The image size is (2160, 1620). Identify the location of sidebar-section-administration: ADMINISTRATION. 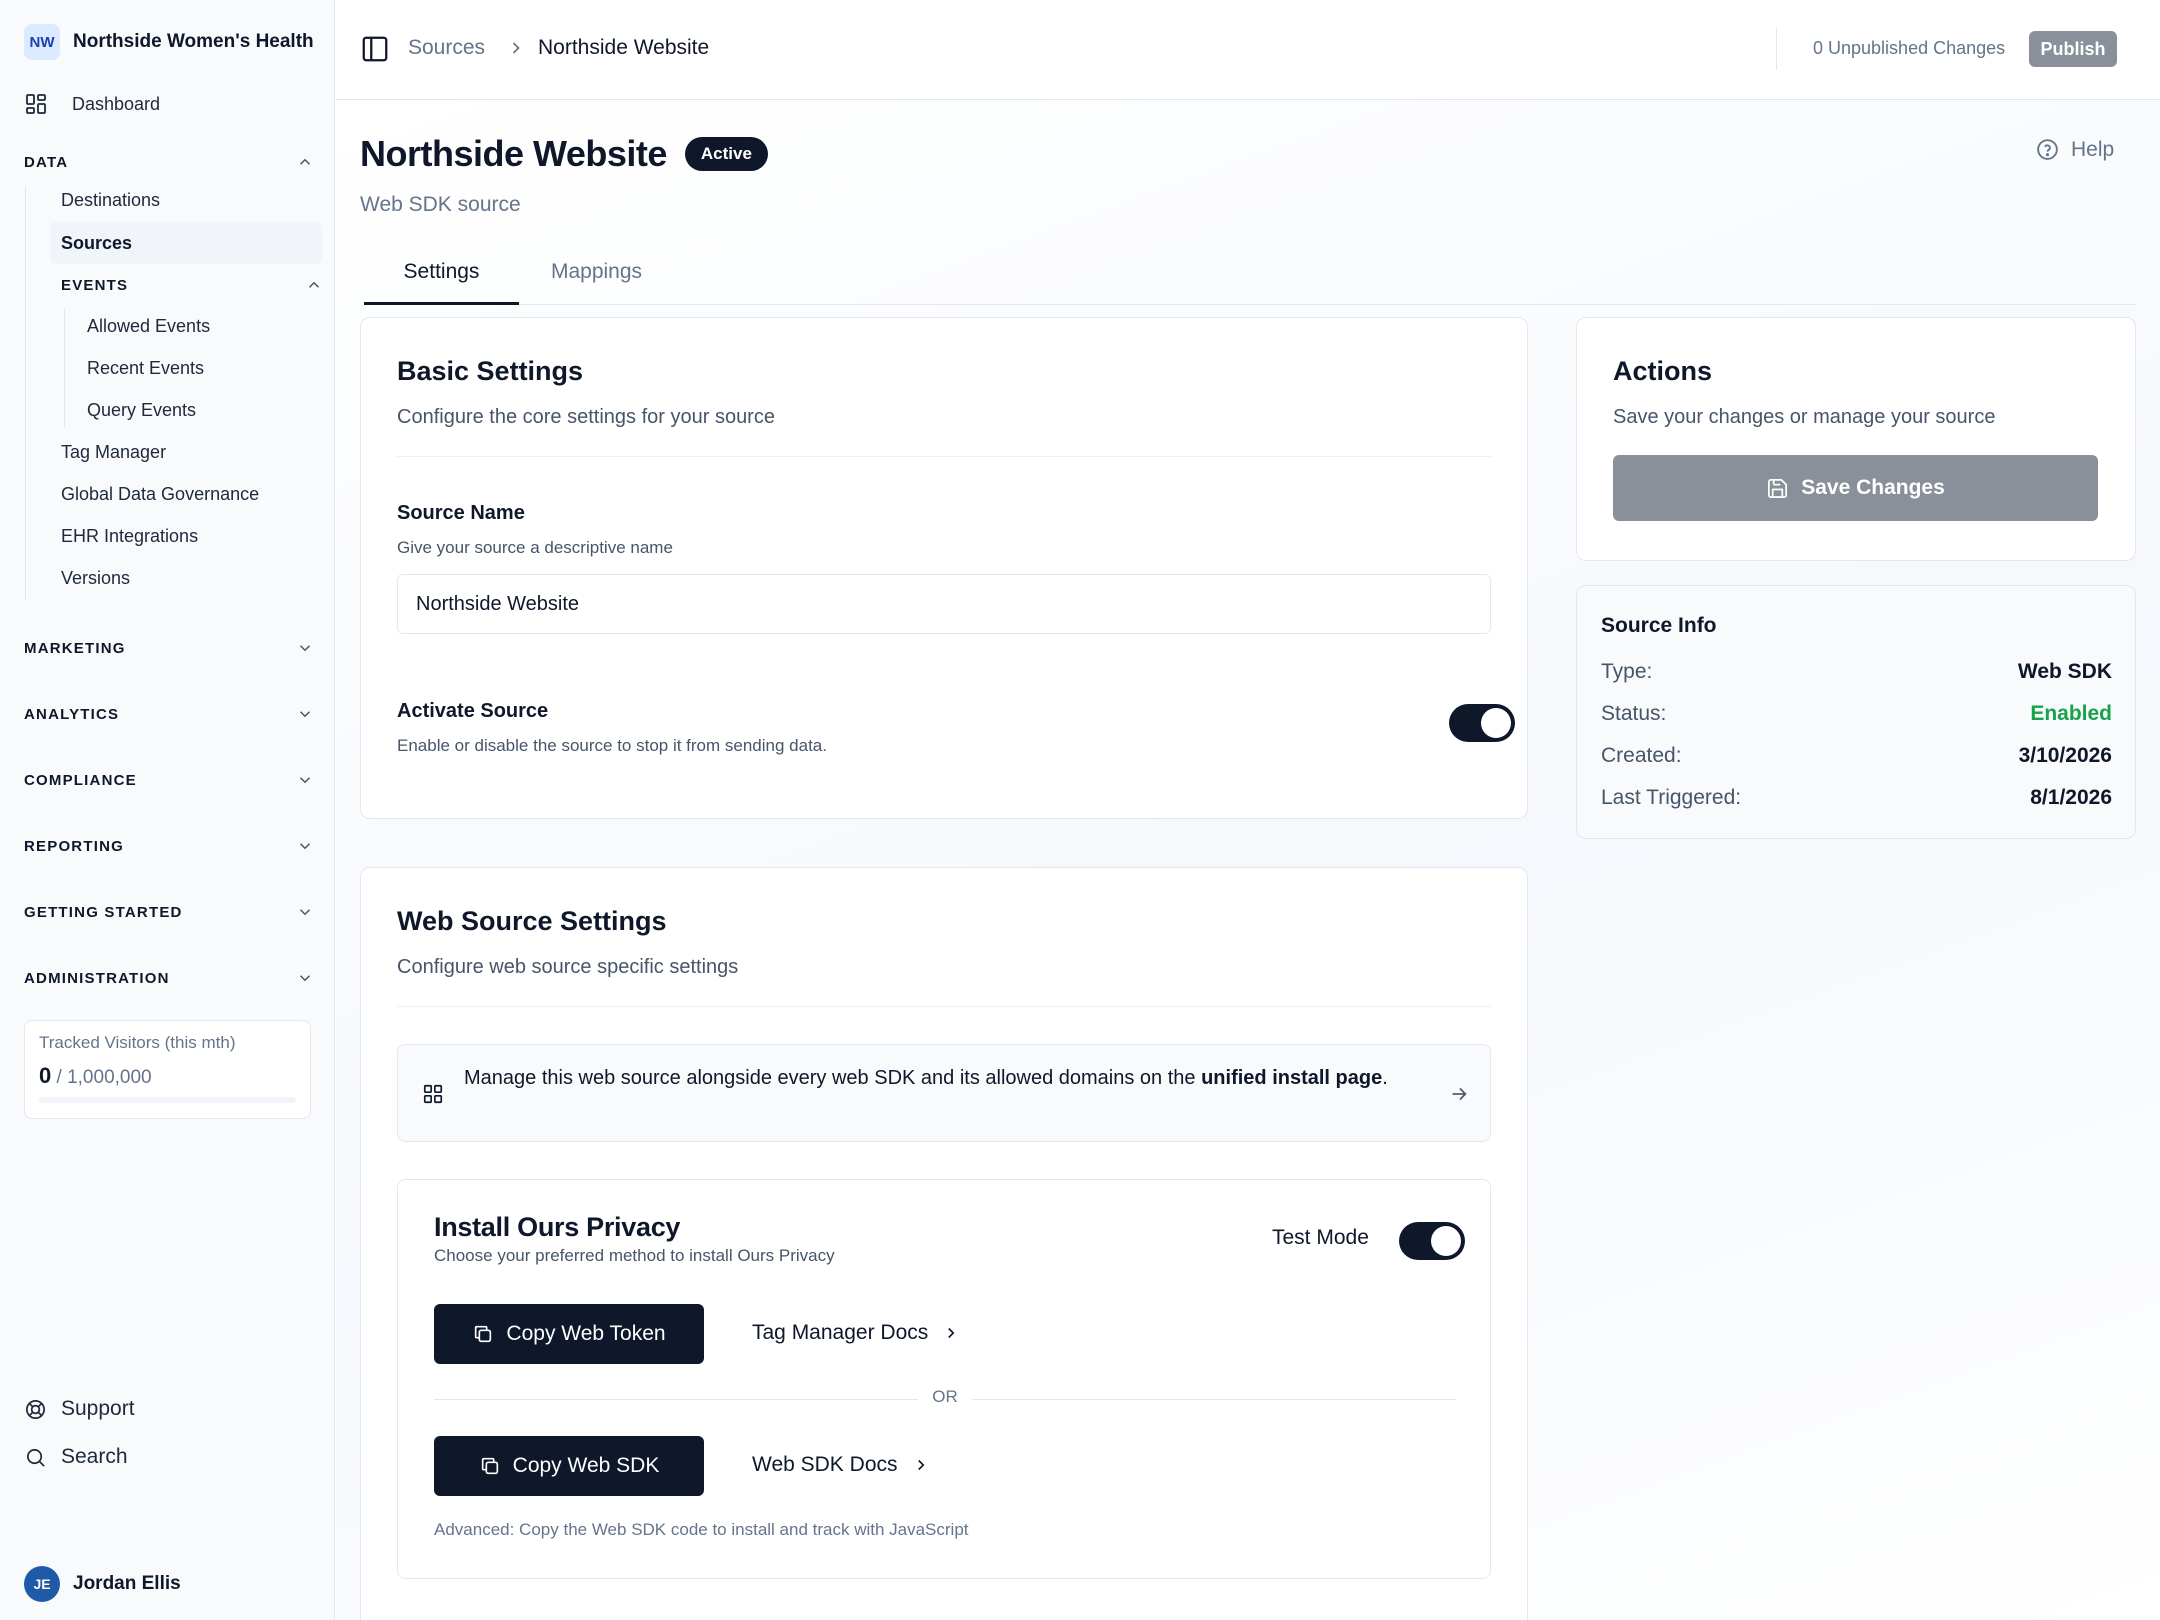
(169, 978).